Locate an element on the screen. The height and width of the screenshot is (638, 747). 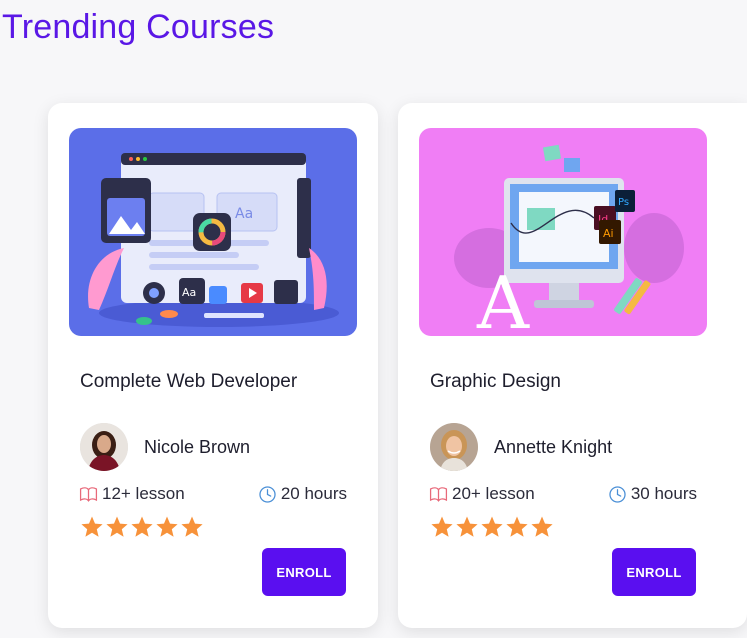
course-thumbnail: Aa Aa is located at coordinates (213, 232).